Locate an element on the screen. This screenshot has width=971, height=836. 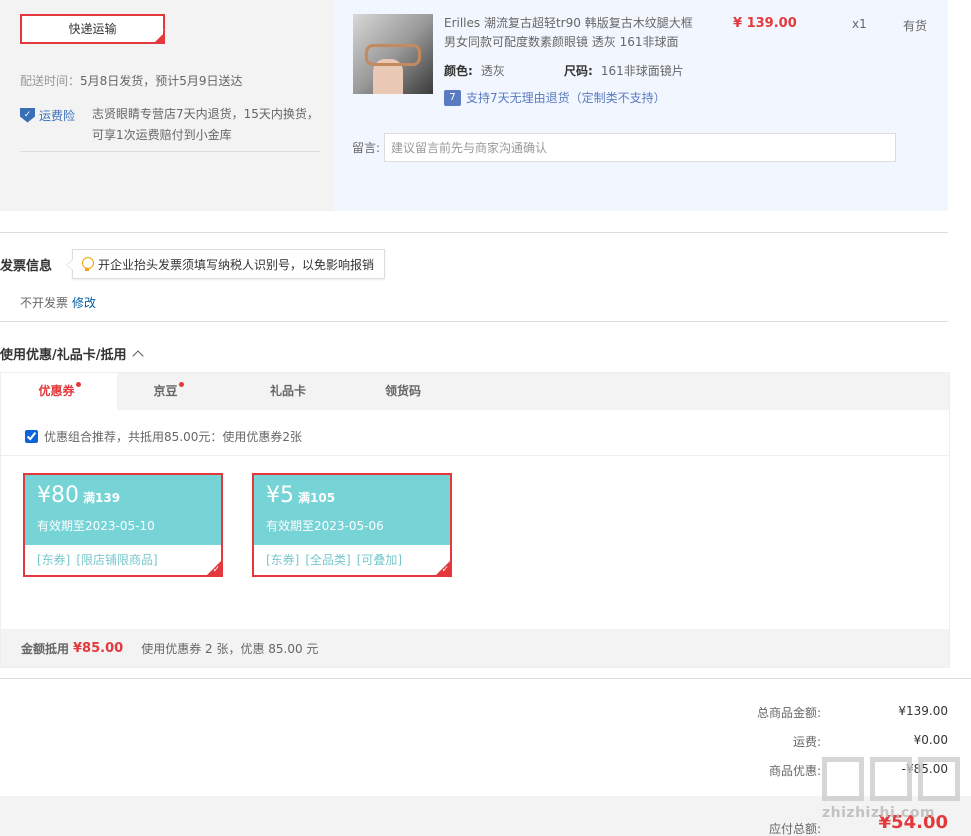
invoice-edit-link: 修改 is located at coordinates (84, 303).